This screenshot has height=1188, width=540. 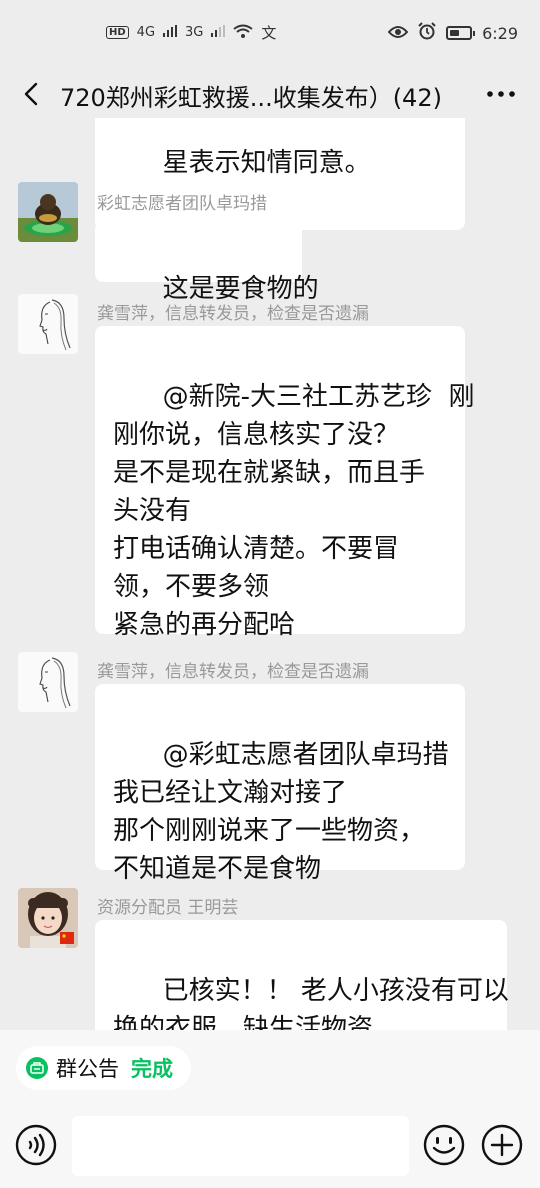 I want to click on more-icon, so click(x=501, y=94).